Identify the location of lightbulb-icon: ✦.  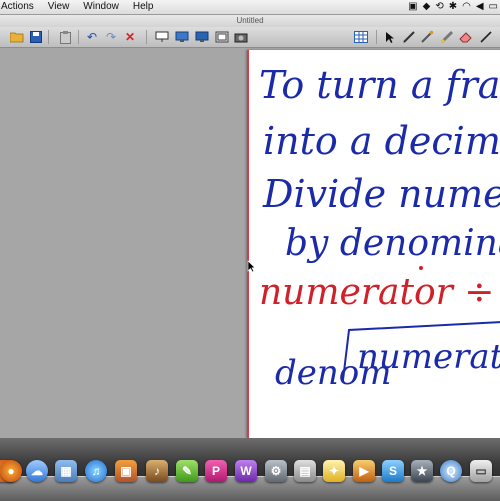
(334, 471).